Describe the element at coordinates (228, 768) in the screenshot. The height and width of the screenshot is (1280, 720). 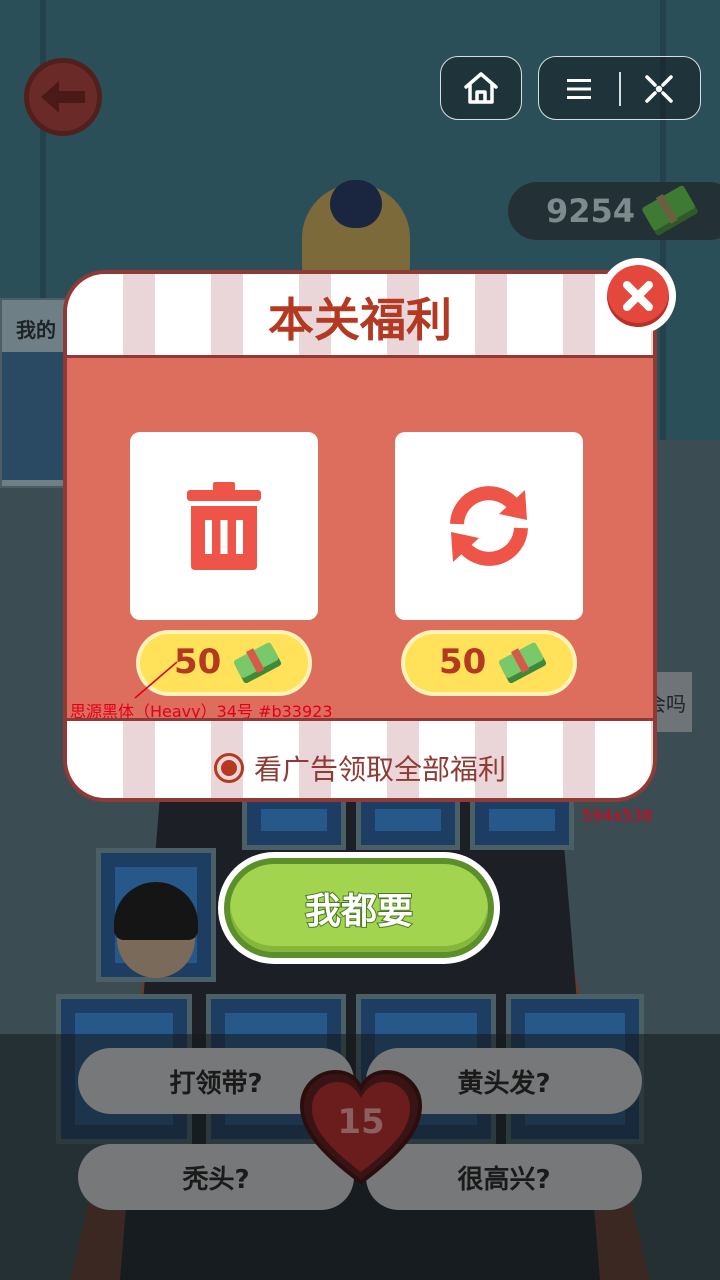
I see `radio-selected-icon` at that location.